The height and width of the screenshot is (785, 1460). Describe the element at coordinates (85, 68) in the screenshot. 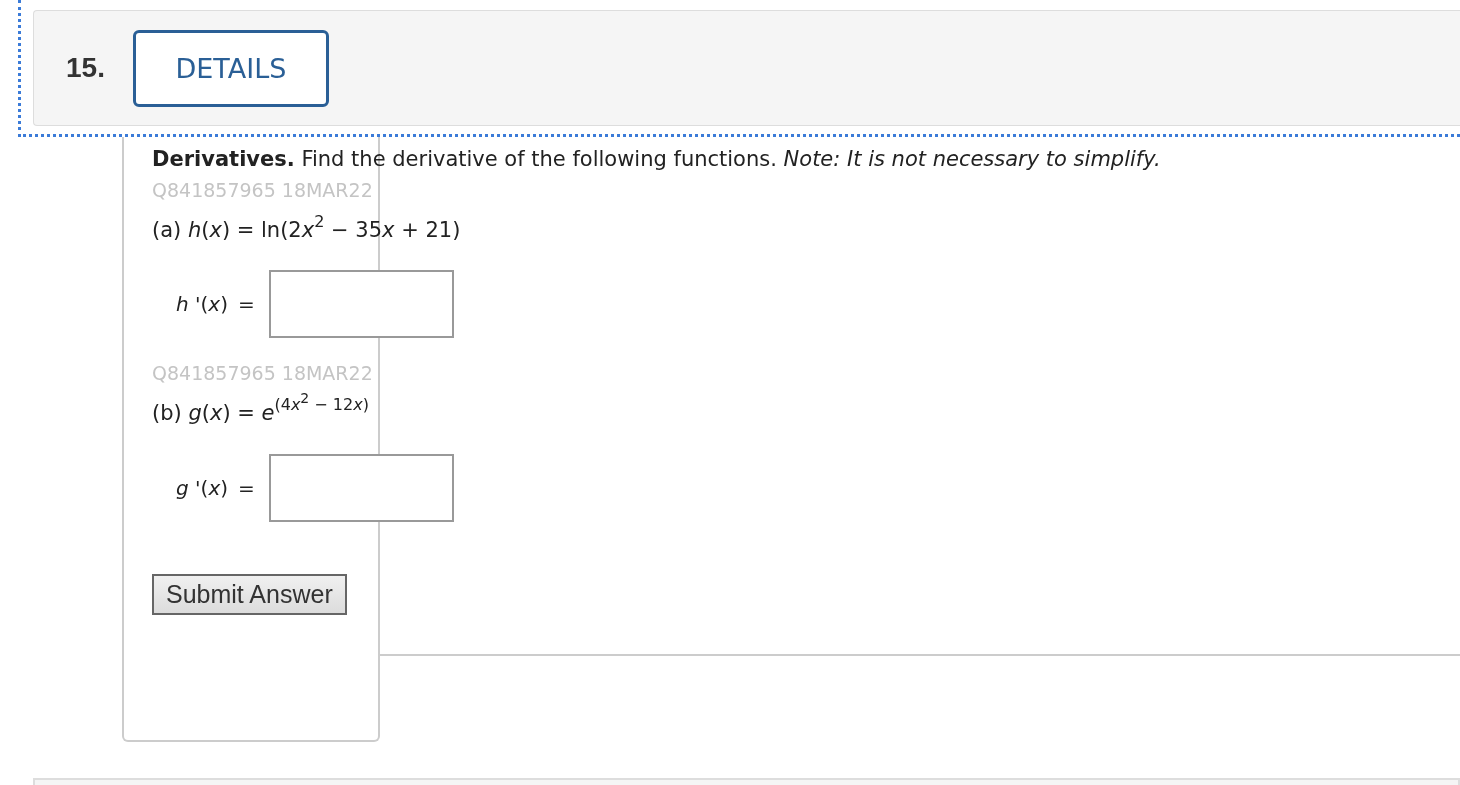

I see `question-number: 15.` at that location.